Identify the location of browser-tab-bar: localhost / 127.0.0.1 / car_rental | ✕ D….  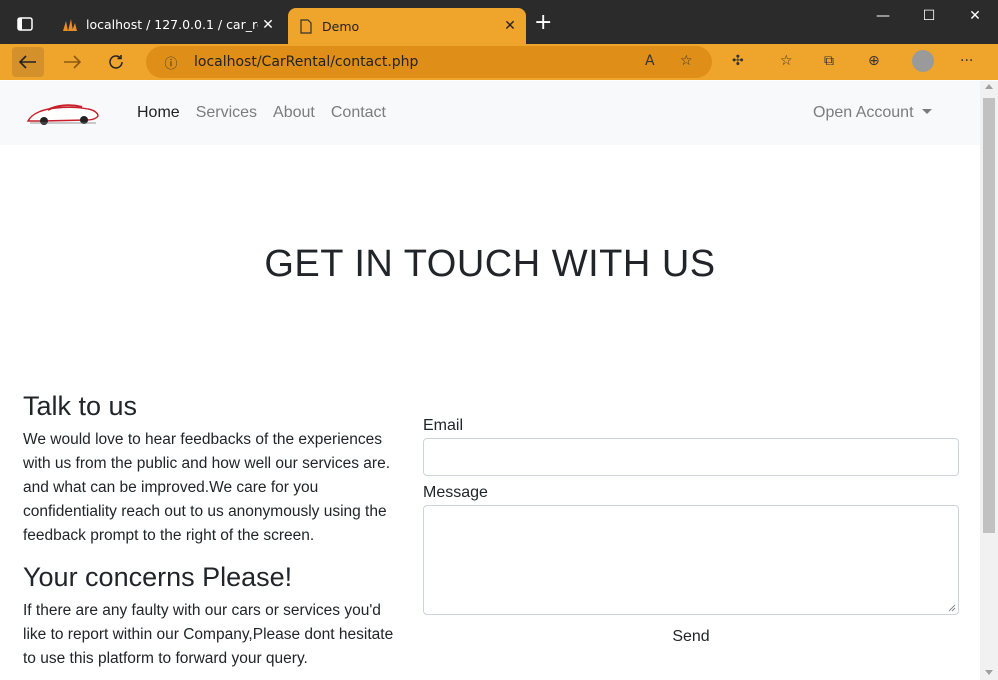
(499, 22).